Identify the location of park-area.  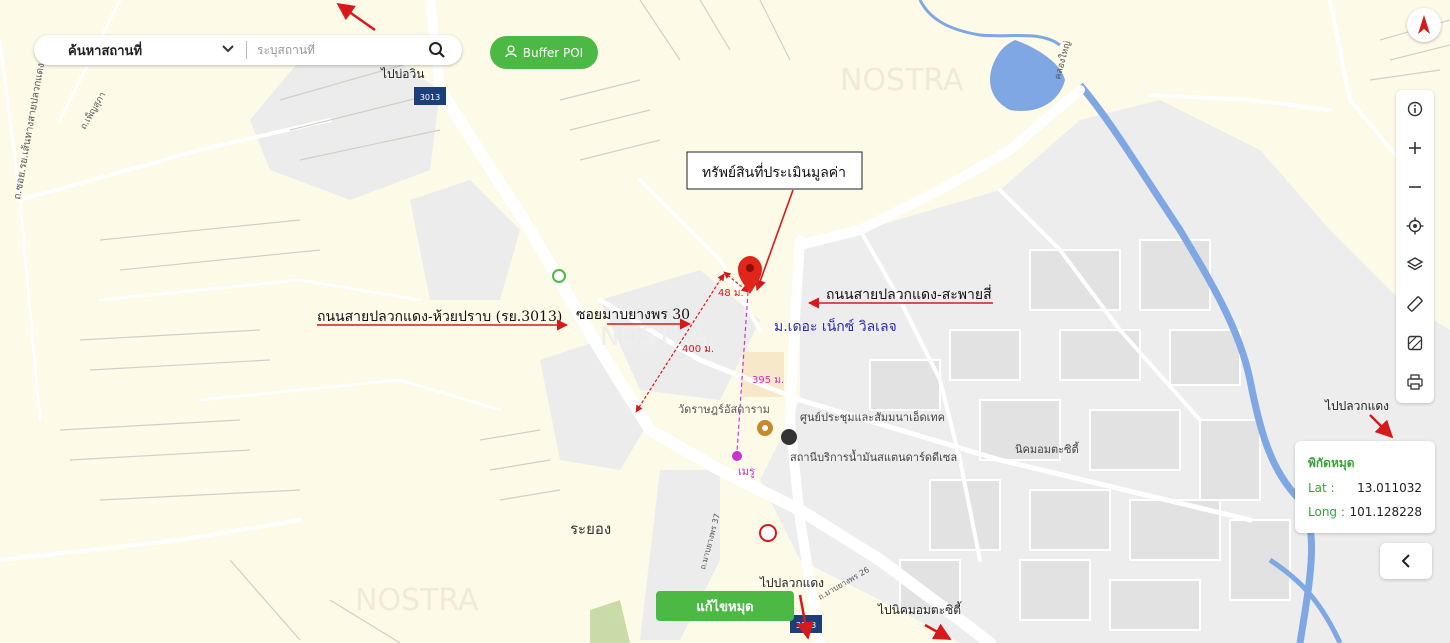
(610, 621).